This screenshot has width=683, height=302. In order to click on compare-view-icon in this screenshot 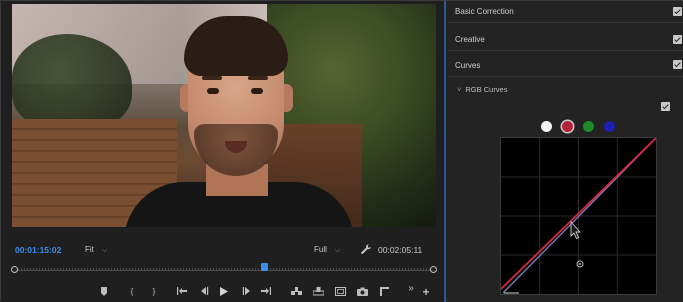, I will do `click(384, 292)`.